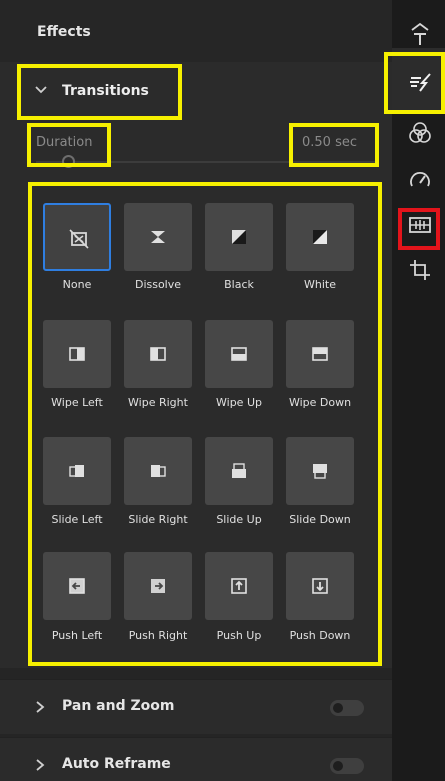 This screenshot has height=781, width=445. Describe the element at coordinates (196, 759) in the screenshot. I see `auto-reframe-section-header: Auto Reframe` at that location.